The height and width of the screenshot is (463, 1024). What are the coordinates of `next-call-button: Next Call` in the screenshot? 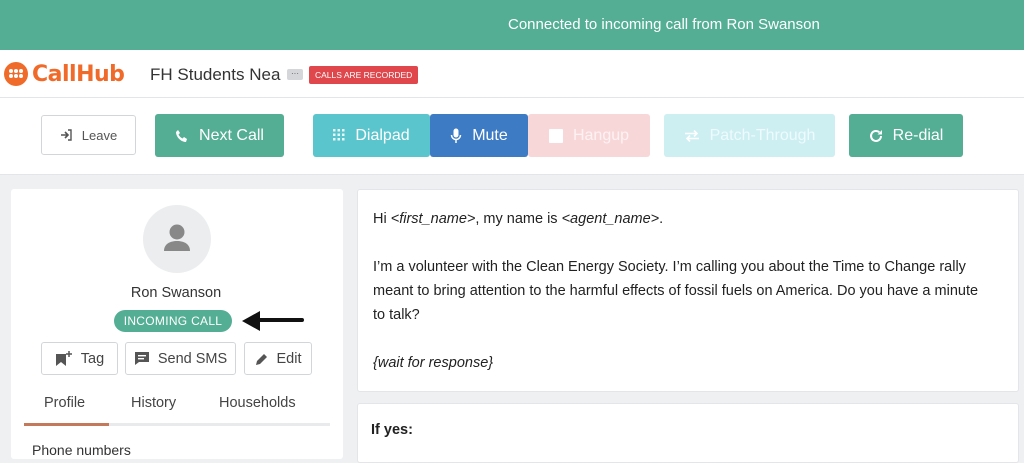 It's located at (219, 135).